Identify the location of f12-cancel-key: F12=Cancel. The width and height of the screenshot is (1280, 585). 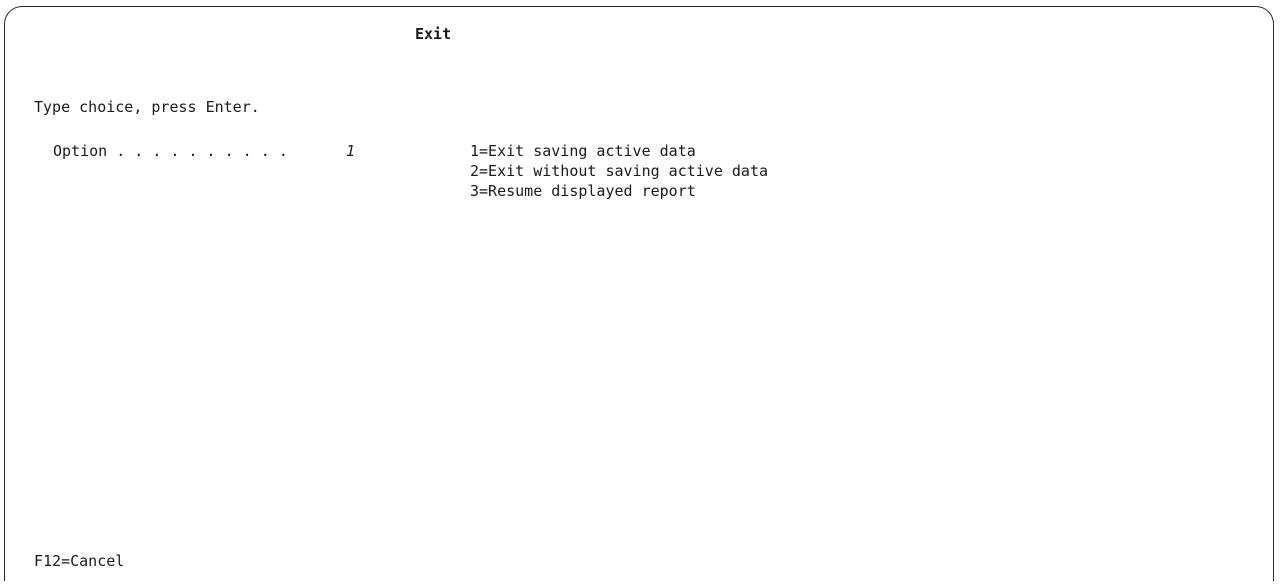
(79, 561).